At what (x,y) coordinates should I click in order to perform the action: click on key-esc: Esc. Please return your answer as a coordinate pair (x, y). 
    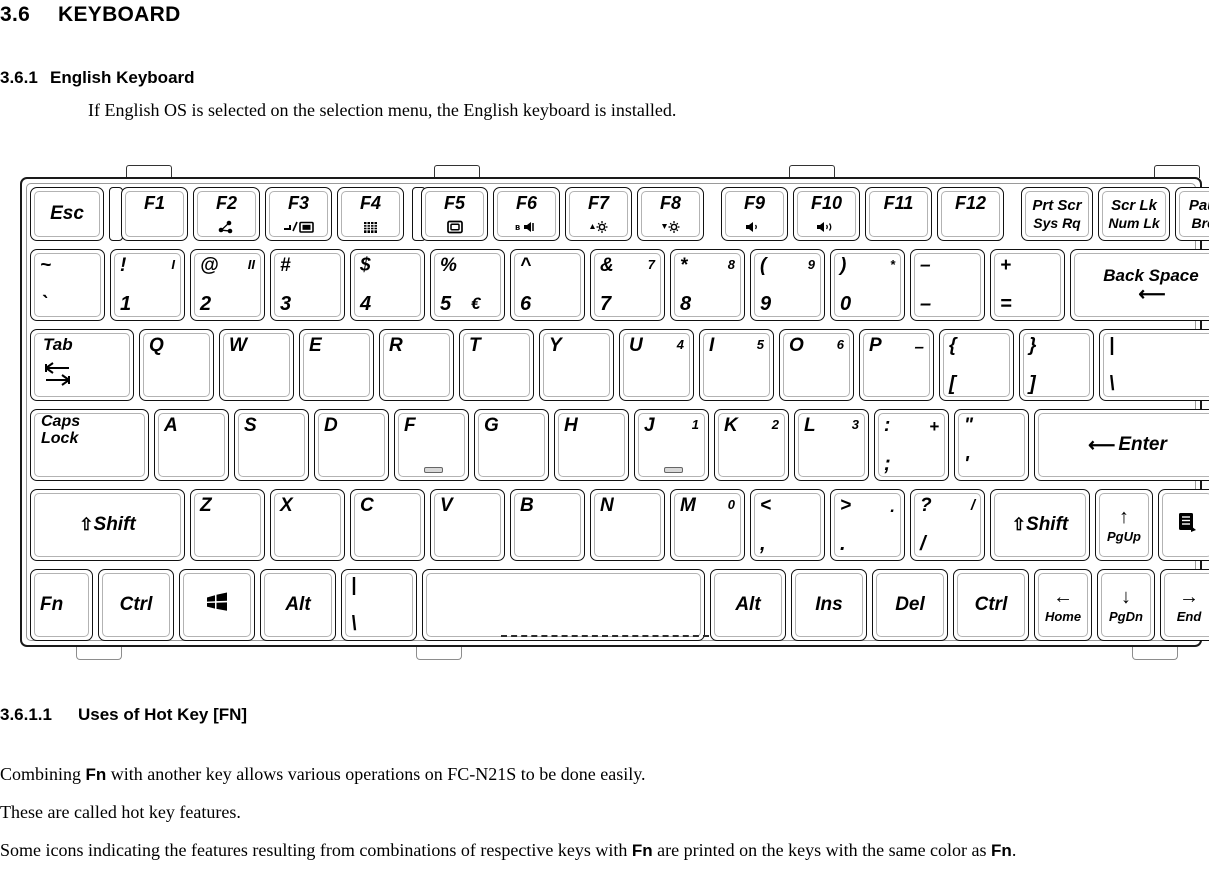
    Looking at the image, I should click on (67, 214).